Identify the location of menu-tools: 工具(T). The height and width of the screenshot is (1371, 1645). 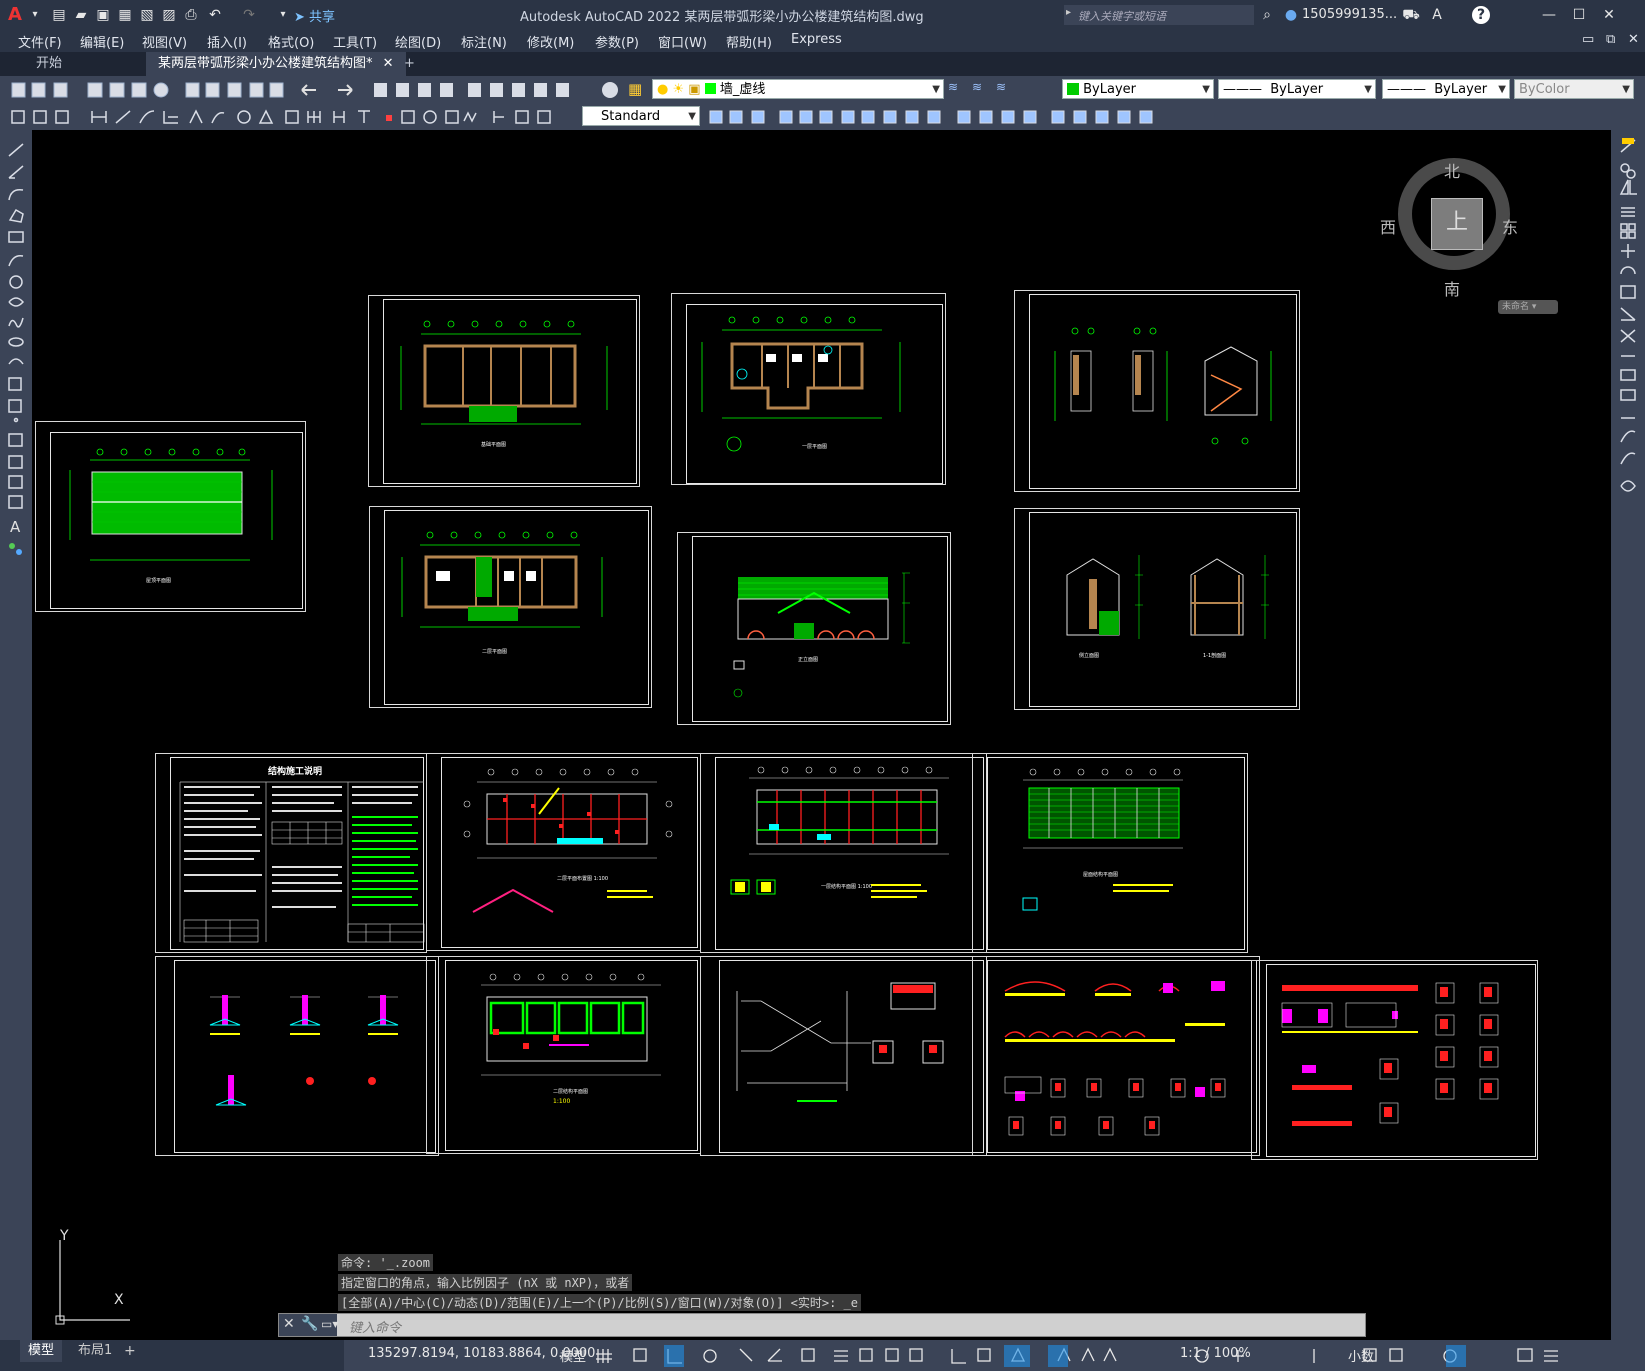
(355, 41).